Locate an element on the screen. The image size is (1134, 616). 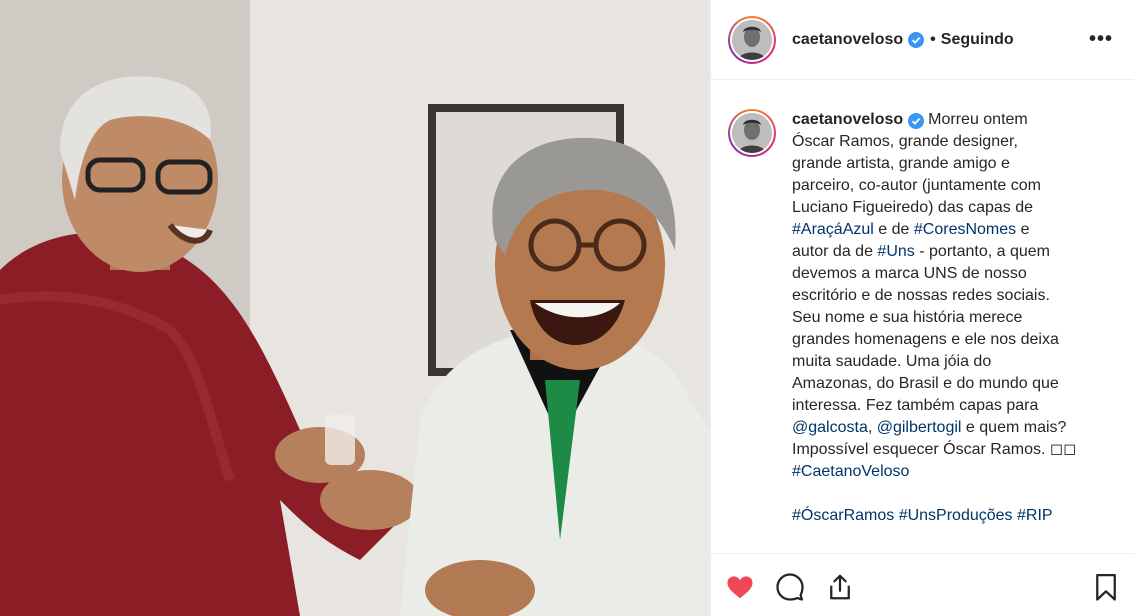
more-options-icon: ••• is located at coordinates (1101, 39).